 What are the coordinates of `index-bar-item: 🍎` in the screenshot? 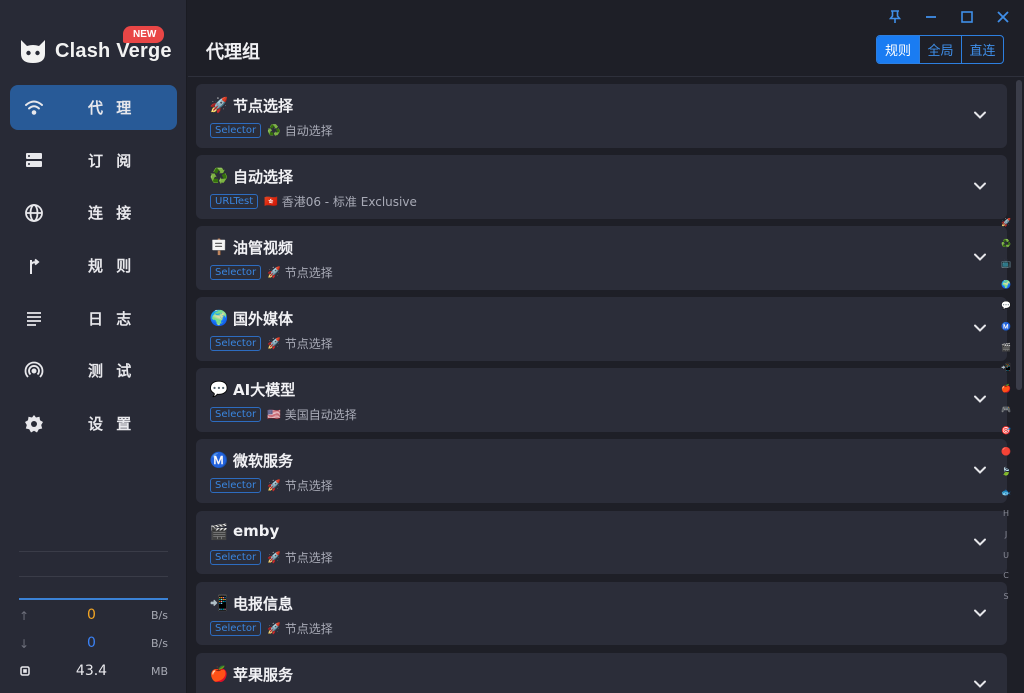 It's located at (1006, 388).